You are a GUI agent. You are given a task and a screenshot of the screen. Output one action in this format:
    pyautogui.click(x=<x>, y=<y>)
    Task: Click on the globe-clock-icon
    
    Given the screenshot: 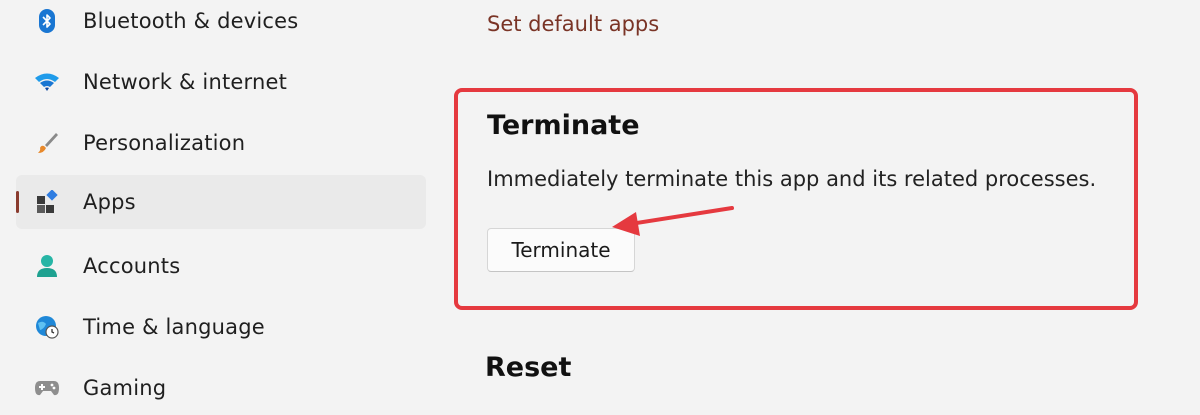 What is the action you would take?
    pyautogui.click(x=47, y=327)
    